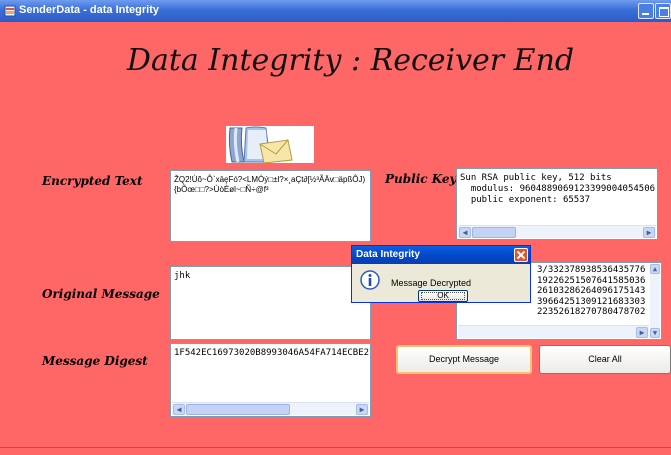 This screenshot has width=671, height=455. What do you see at coordinates (553, 331) in the screenshot?
I see `public-key-values-hscroll: ▶` at bounding box center [553, 331].